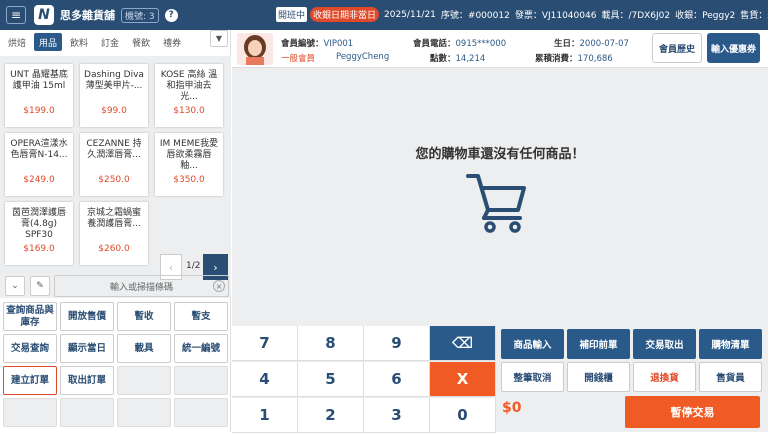 The width and height of the screenshot is (768, 433). I want to click on product-price: $199.0, so click(39, 111).